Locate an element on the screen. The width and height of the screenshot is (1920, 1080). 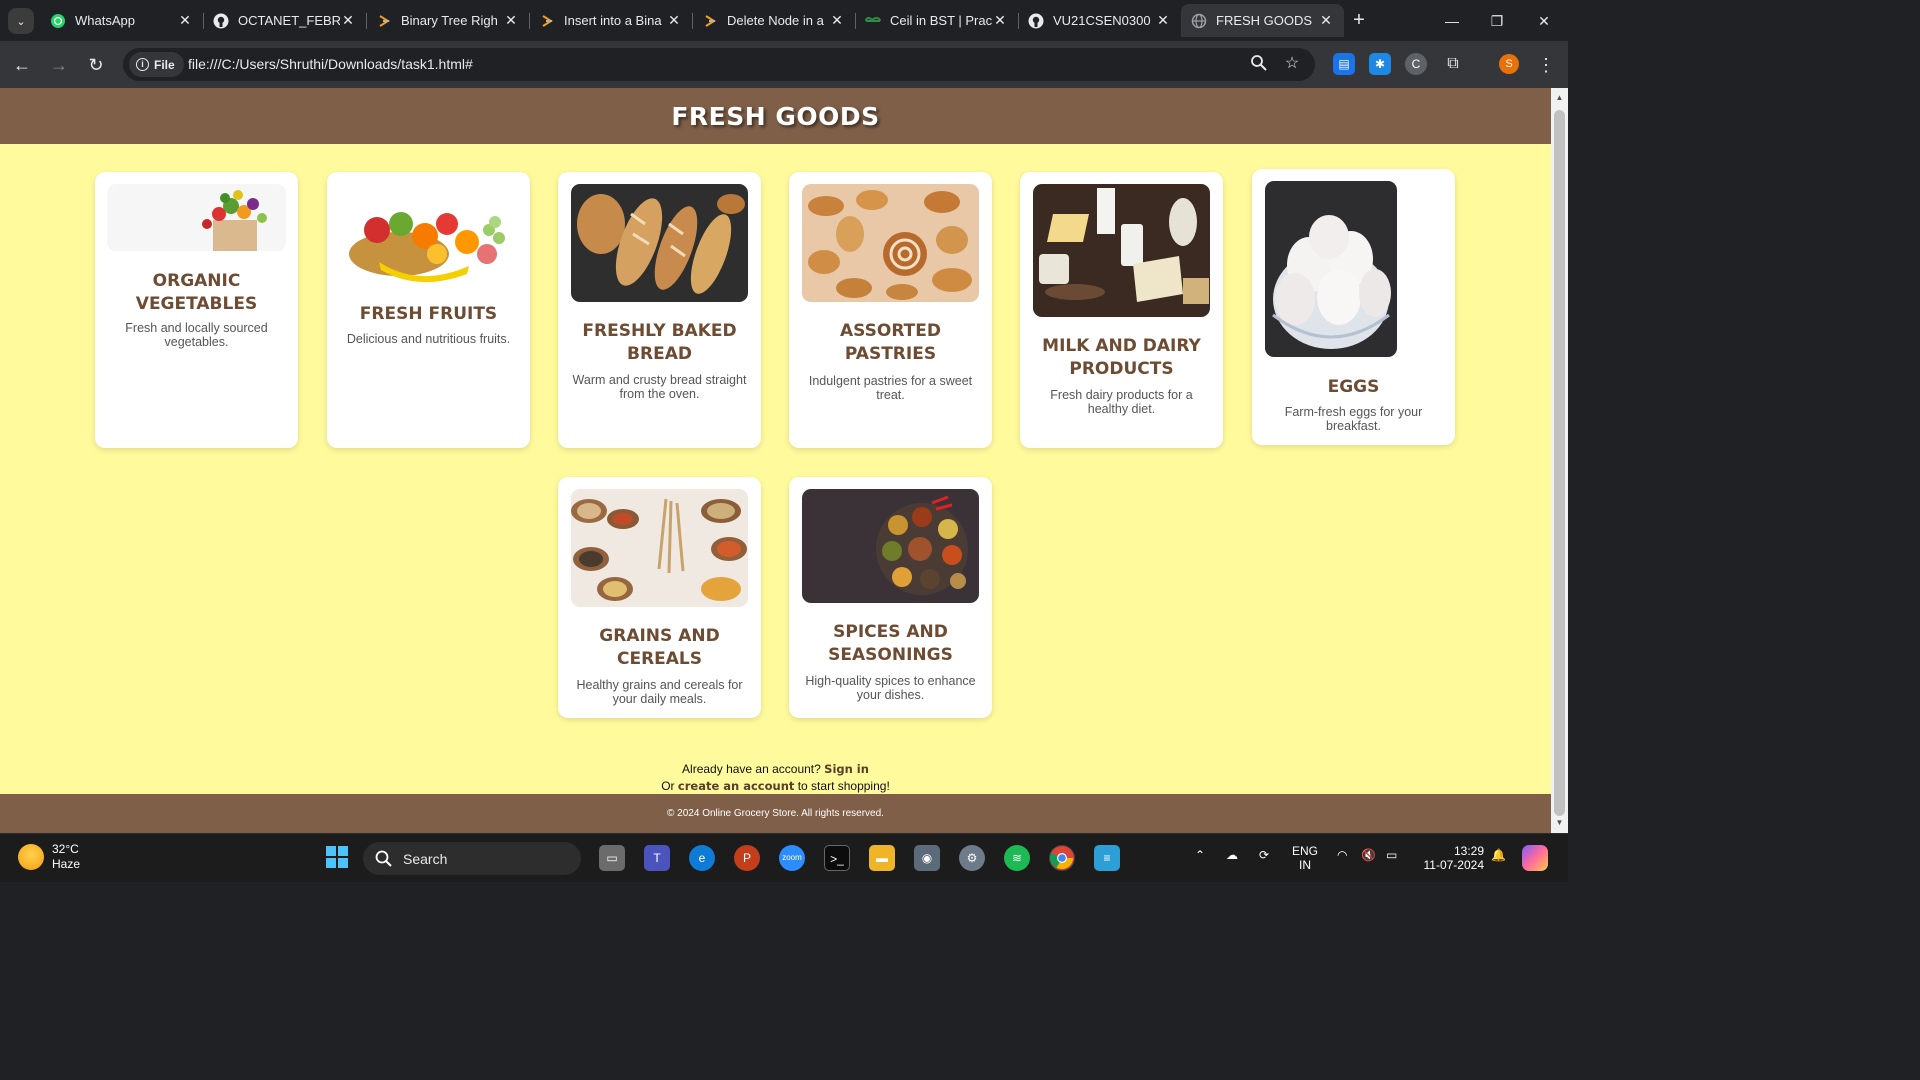
notification-bell-icon: 🔔 is located at coordinates (1498, 855).